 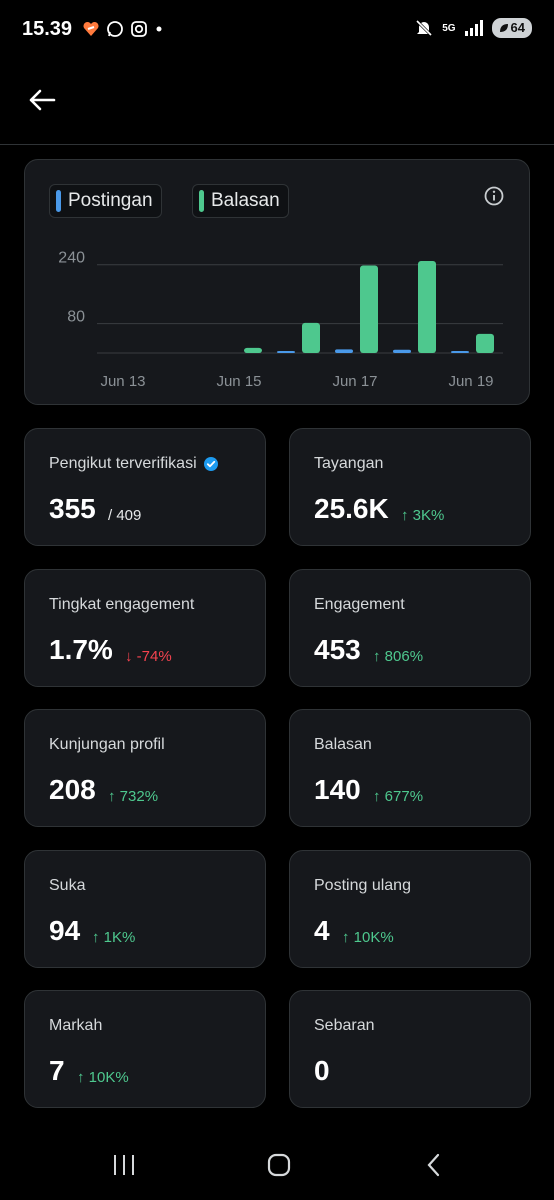 I want to click on status-time: 15.39, so click(x=47, y=29).